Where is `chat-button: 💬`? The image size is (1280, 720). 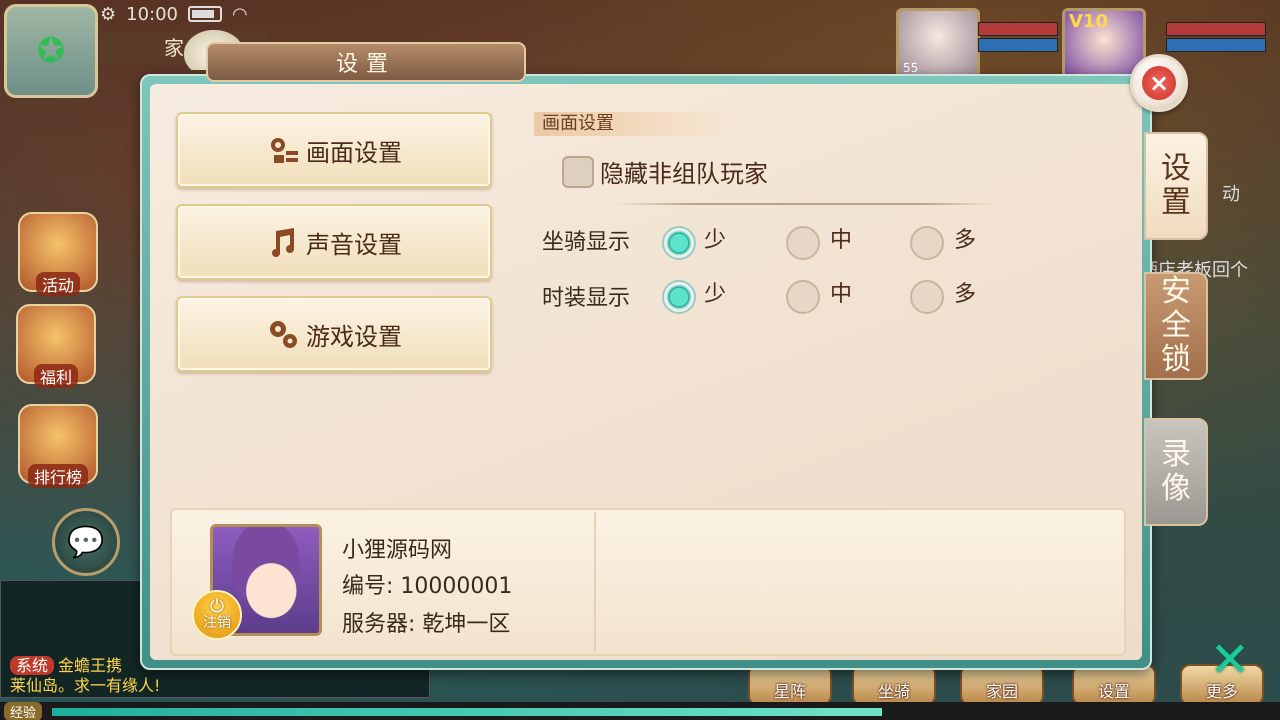 chat-button: 💬 is located at coordinates (86, 542).